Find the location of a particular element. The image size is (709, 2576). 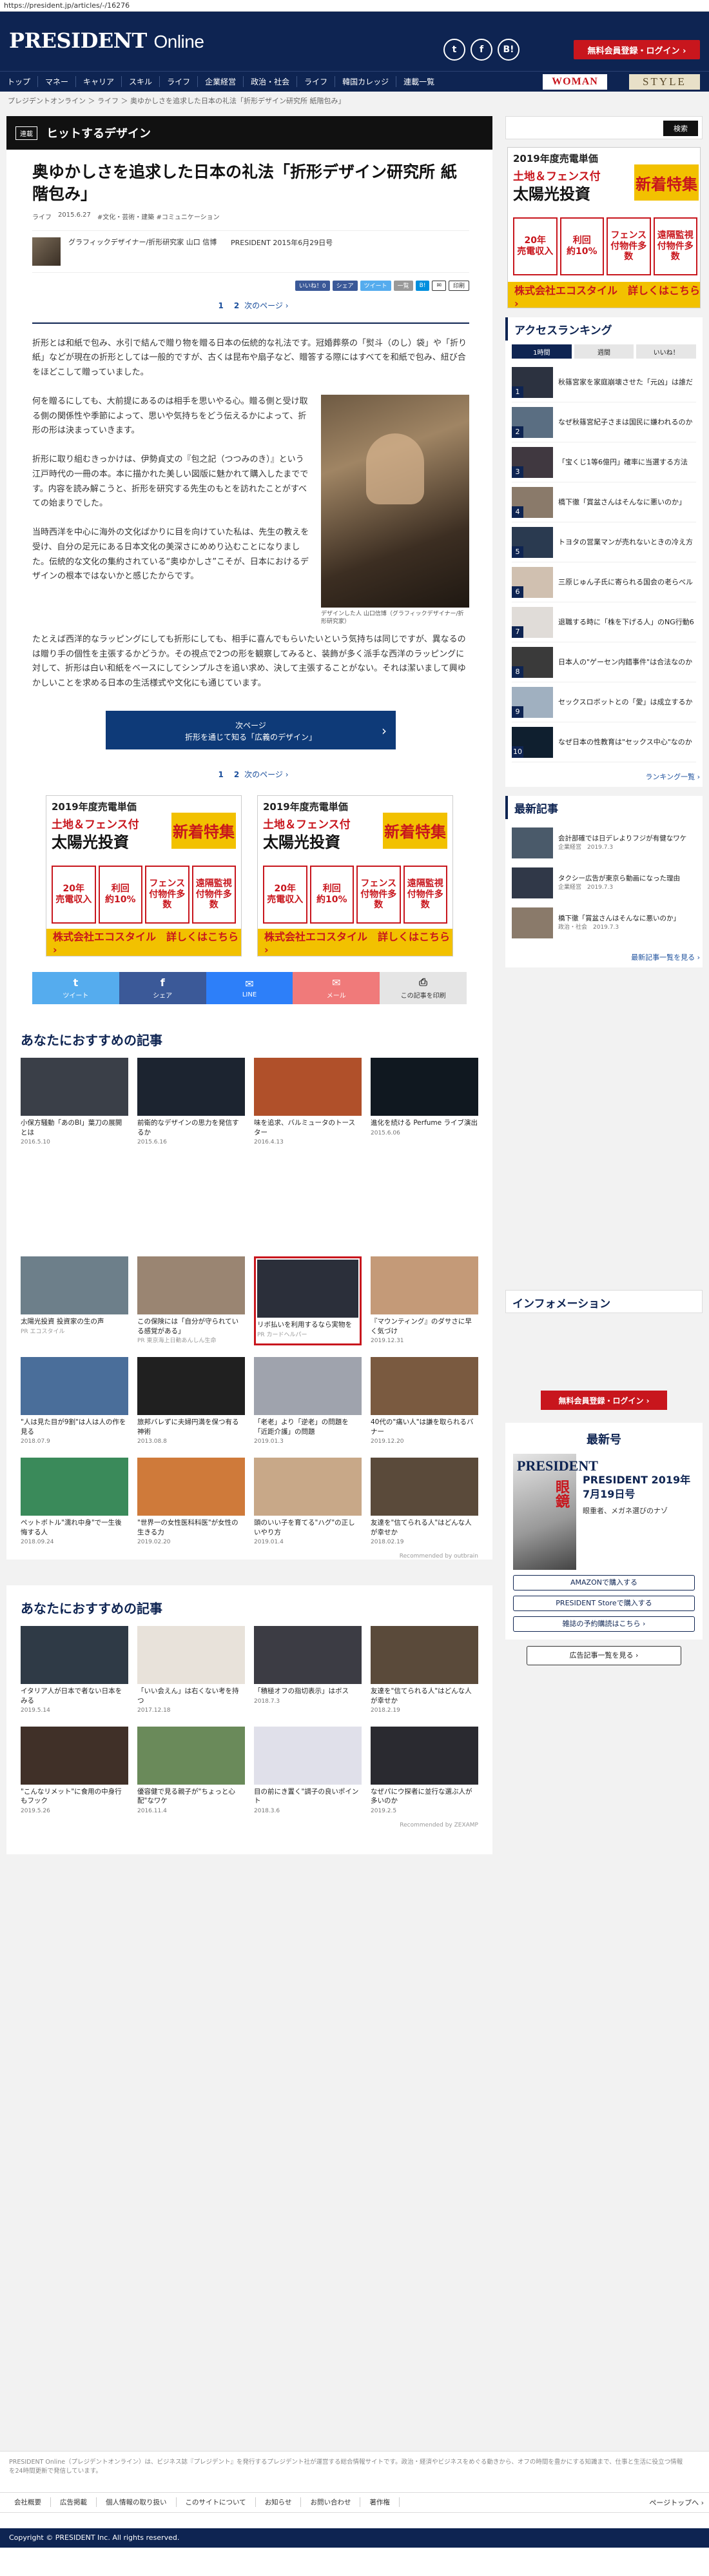

url-bar: https://president.jp/articles/-/16276 is located at coordinates (354, 6).